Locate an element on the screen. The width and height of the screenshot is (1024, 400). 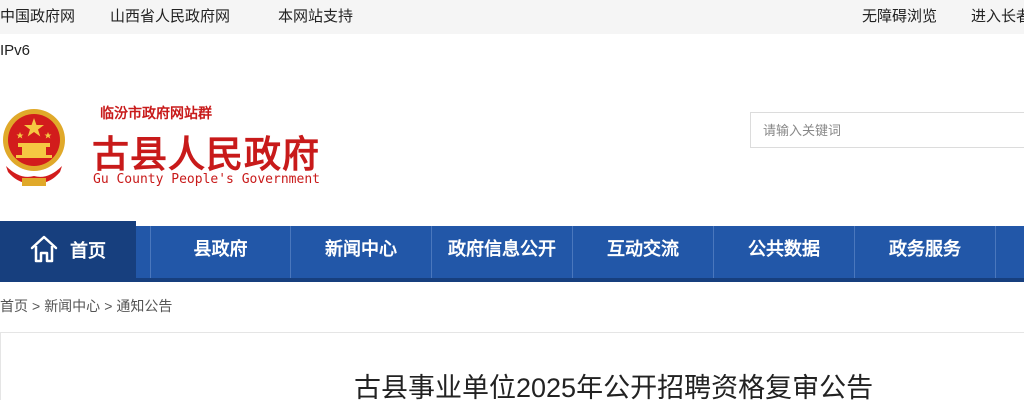
link-china-gov: 中国政府网 is located at coordinates (37, 17).